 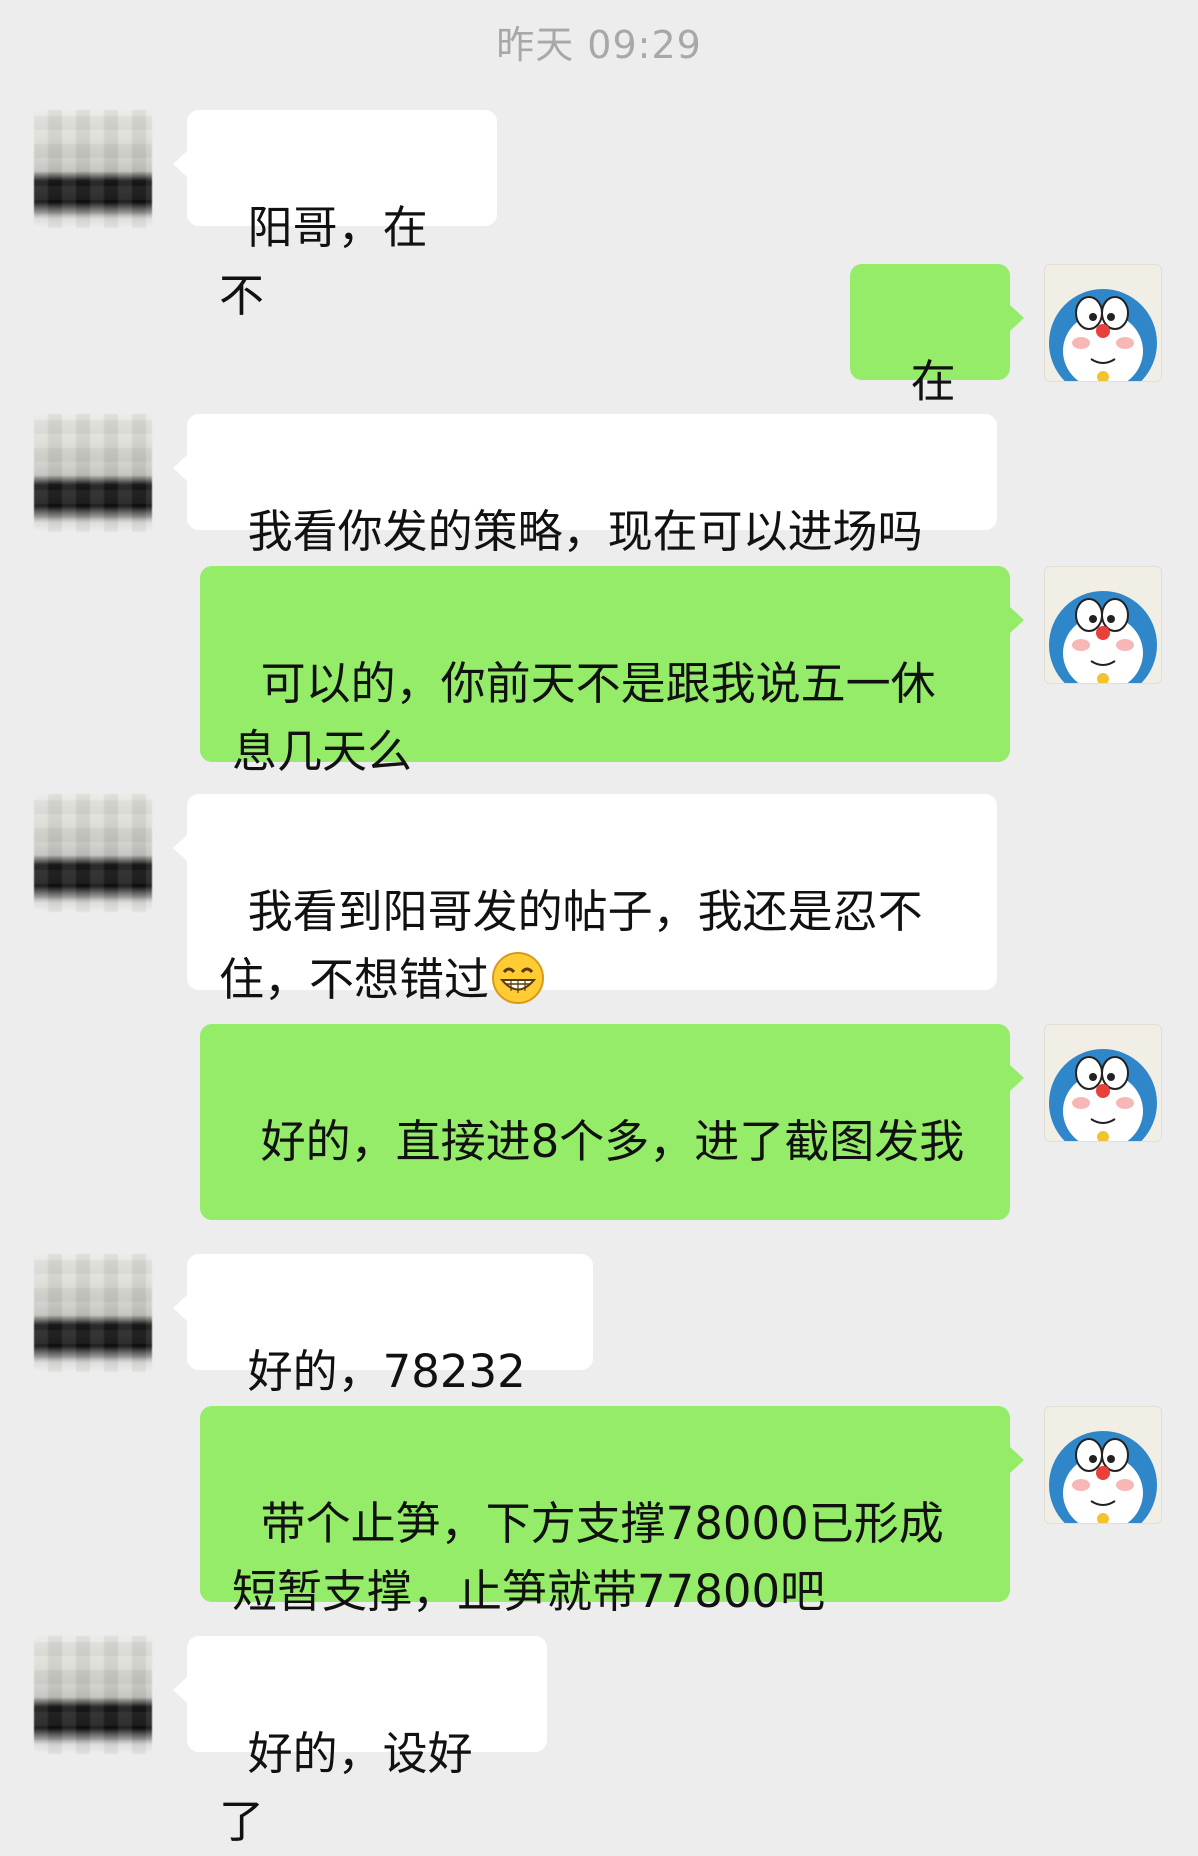 What do you see at coordinates (571, 945) in the screenshot?
I see `message-text: 我看到阳哥发的帖子，我还是忍不住，不想错过` at bounding box center [571, 945].